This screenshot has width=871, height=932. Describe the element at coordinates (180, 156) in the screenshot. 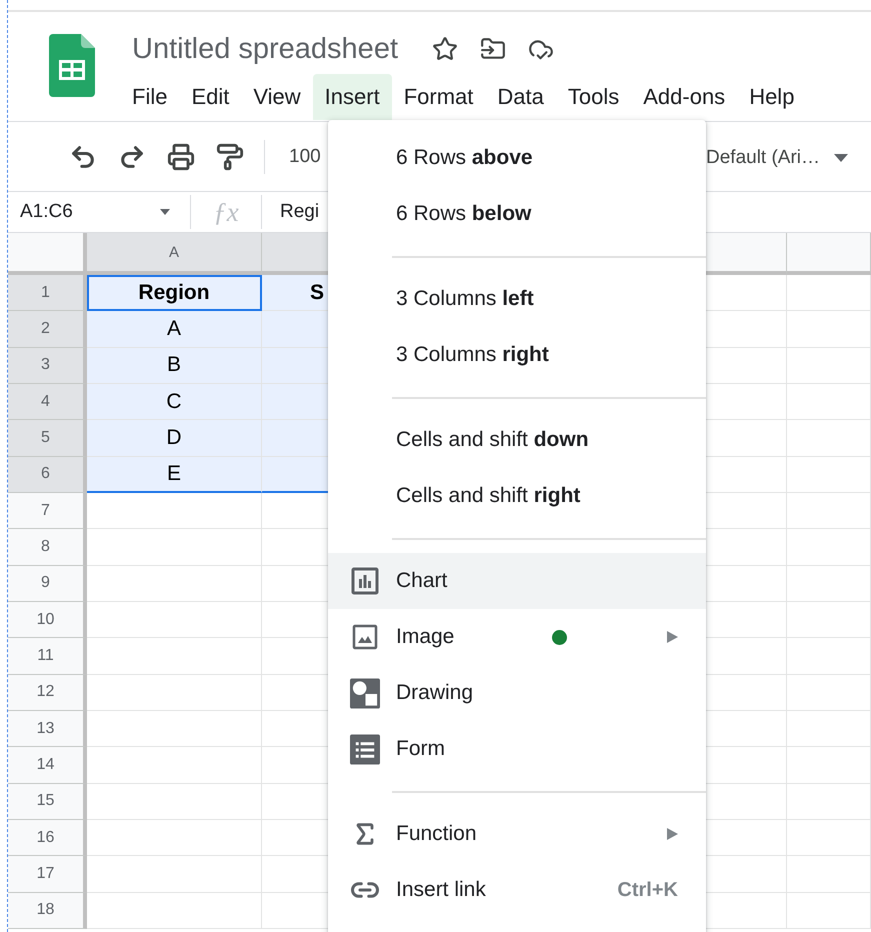

I see `print-icon` at that location.